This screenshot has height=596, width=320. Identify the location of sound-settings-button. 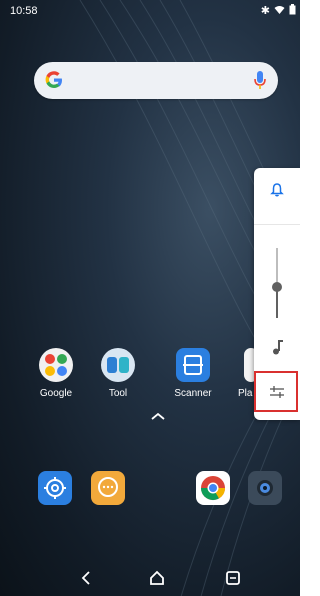
(276, 391).